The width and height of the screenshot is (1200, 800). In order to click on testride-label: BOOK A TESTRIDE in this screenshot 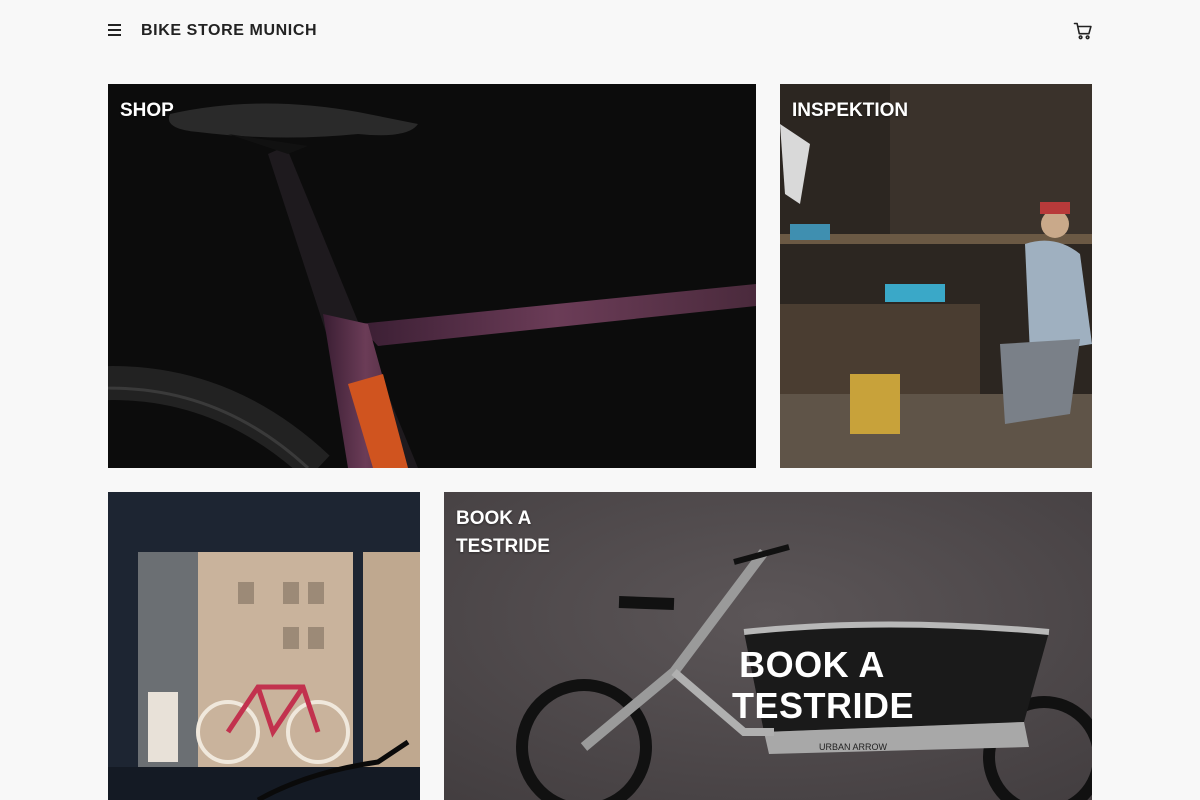, I will do `click(503, 532)`.